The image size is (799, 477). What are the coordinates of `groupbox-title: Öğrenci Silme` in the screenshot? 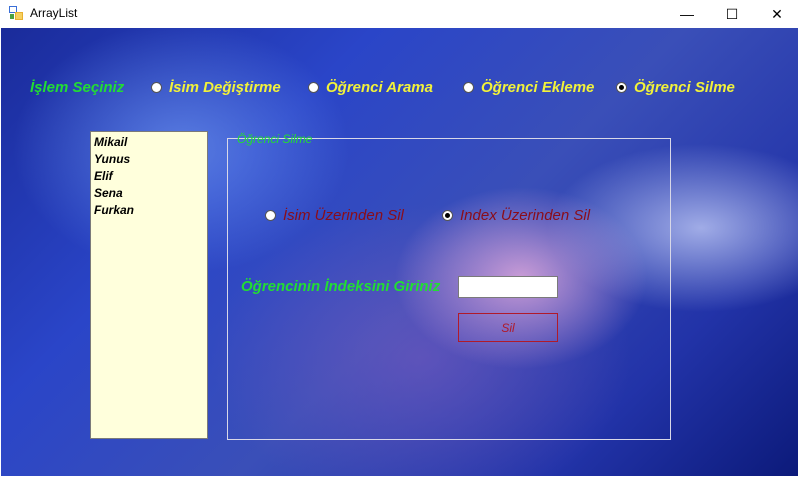 It's located at (275, 139).